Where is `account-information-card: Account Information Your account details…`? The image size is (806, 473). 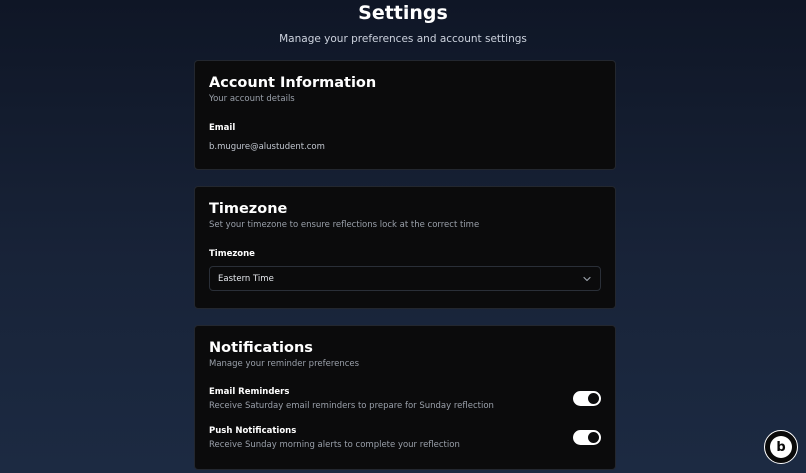
account-information-card: Account Information Your account details… is located at coordinates (405, 115).